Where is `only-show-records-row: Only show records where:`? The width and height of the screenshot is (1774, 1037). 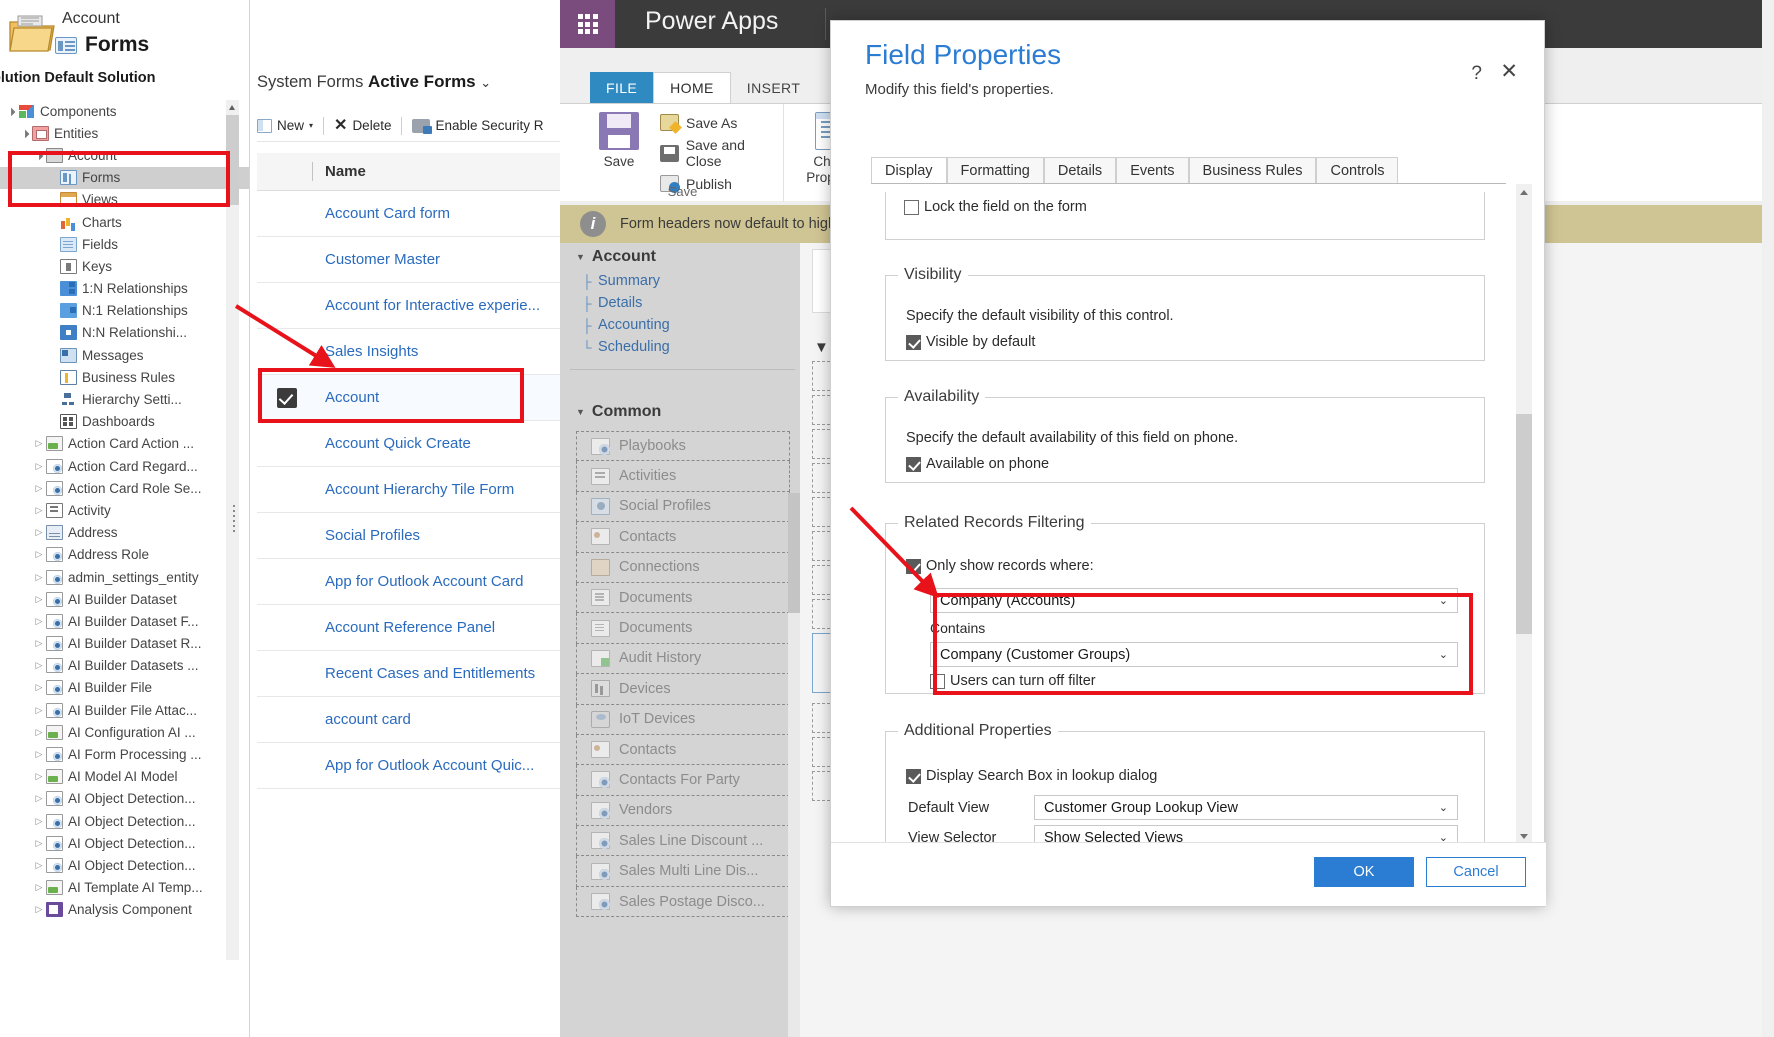
only-show-records-row: Only show records where: is located at coordinates (1000, 566).